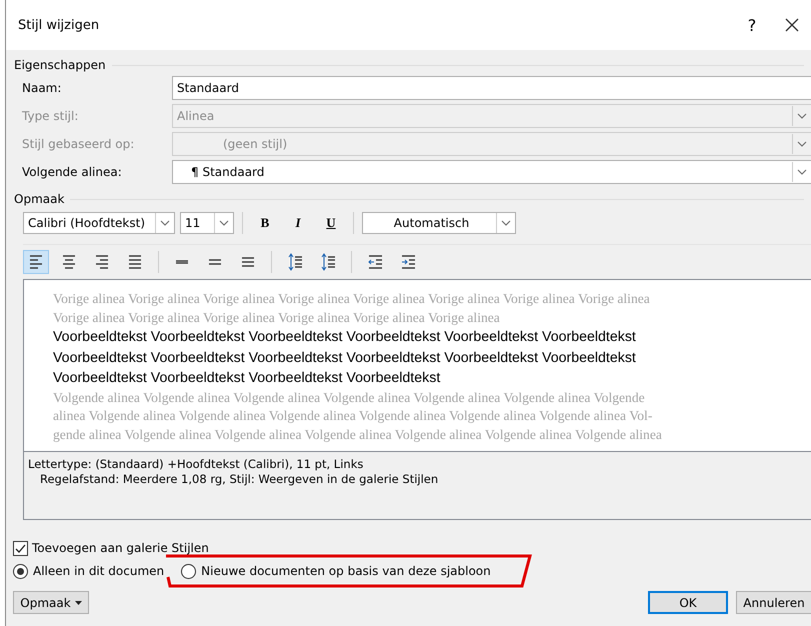  I want to click on field-label: Type stijl:, so click(51, 116).